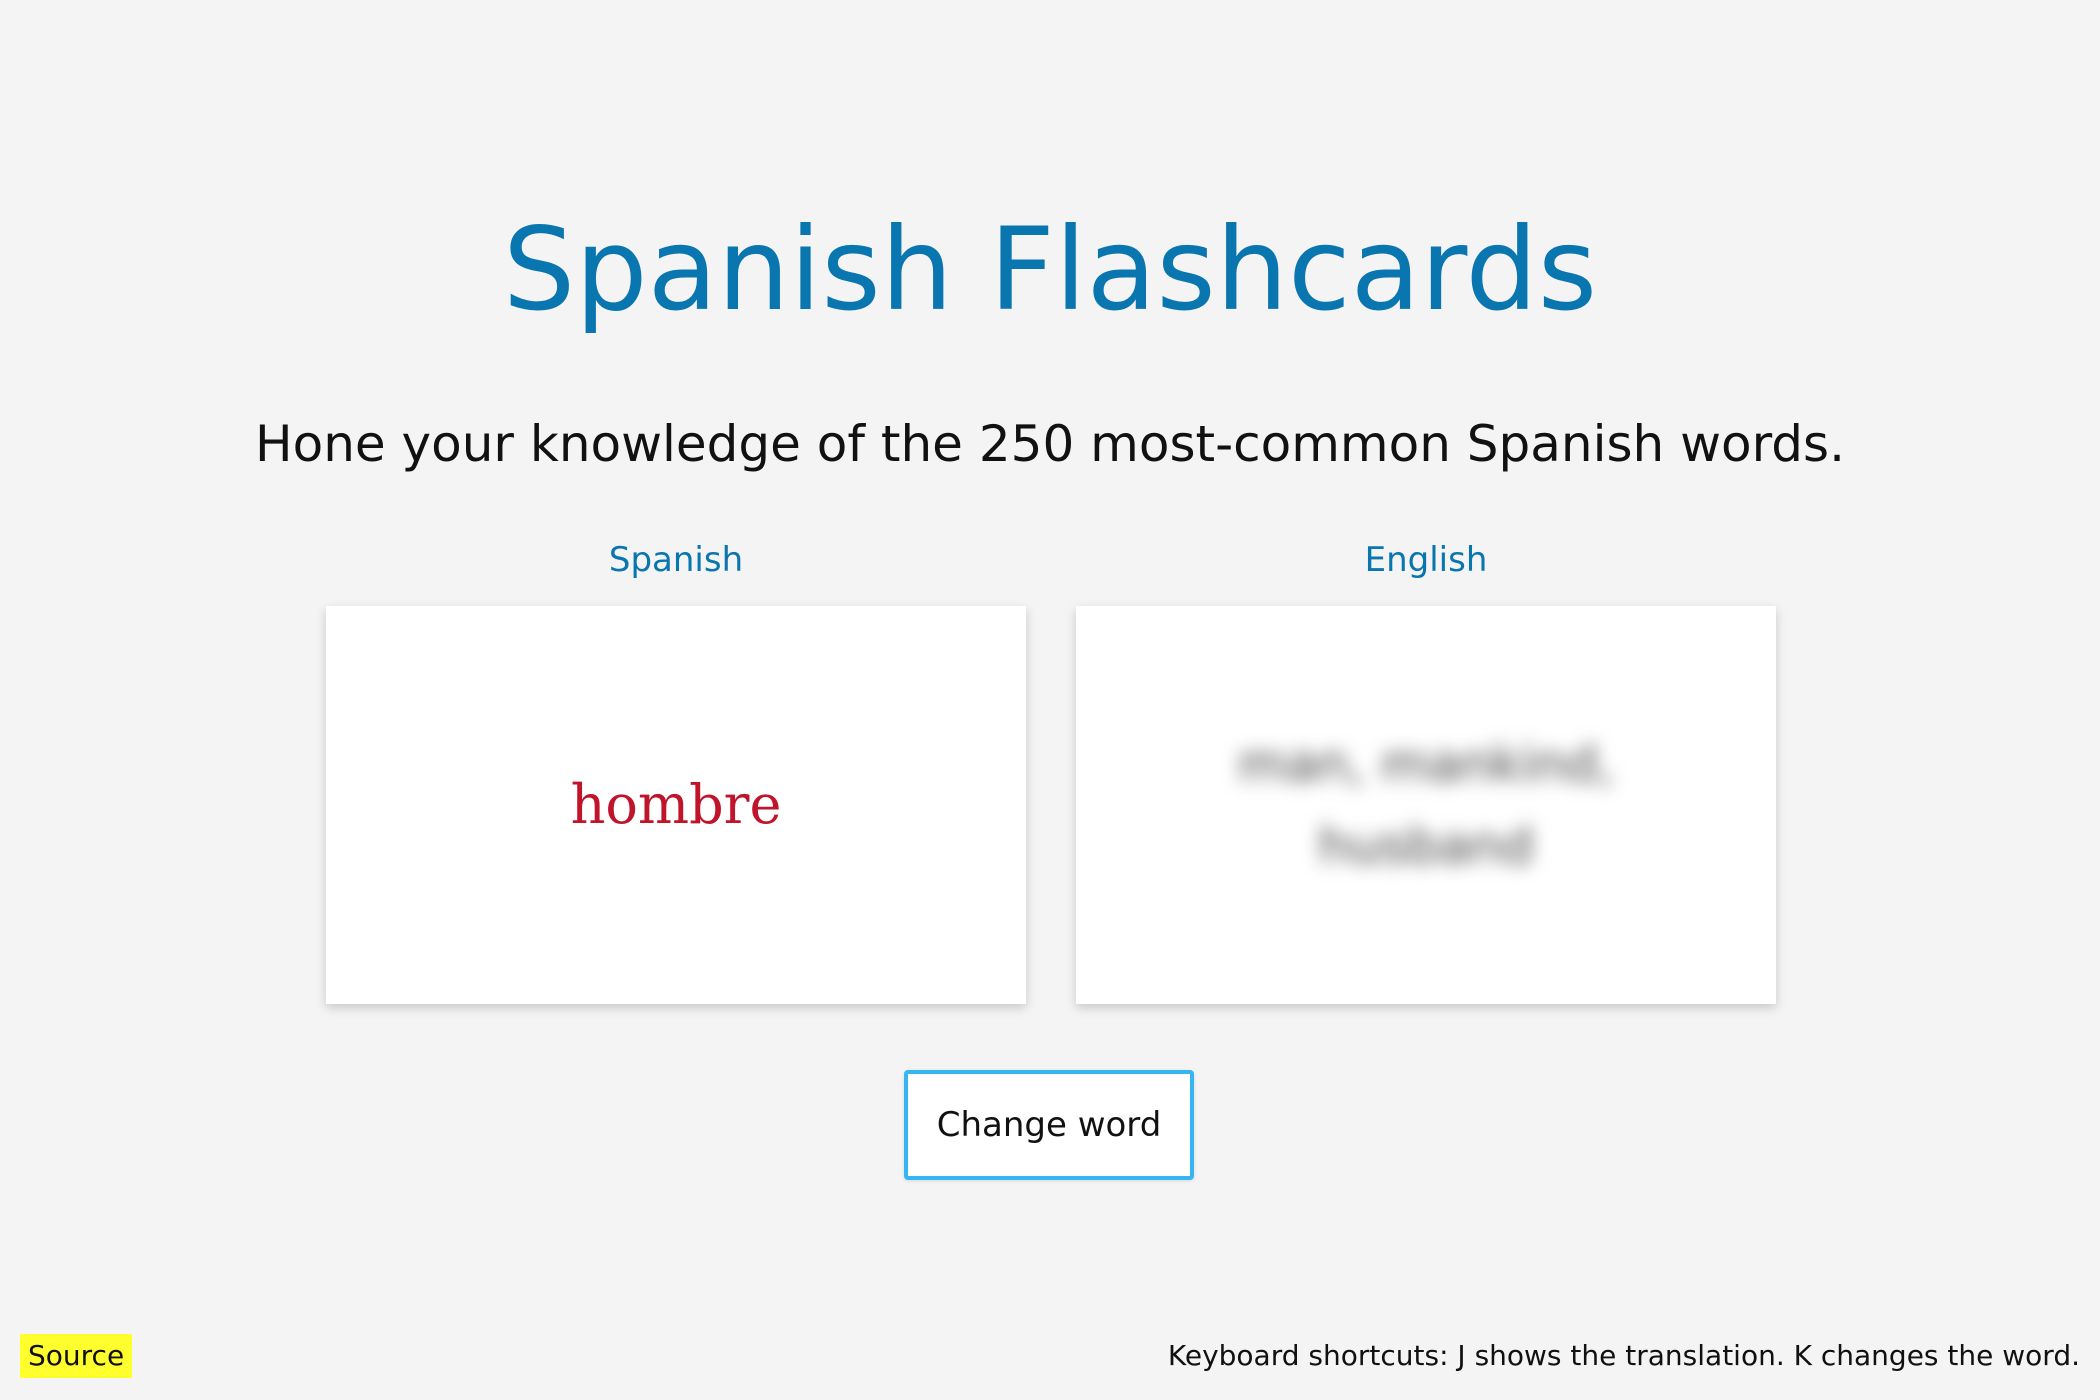 This screenshot has width=2100, height=1400. I want to click on english-card-label: English, so click(1426, 560).